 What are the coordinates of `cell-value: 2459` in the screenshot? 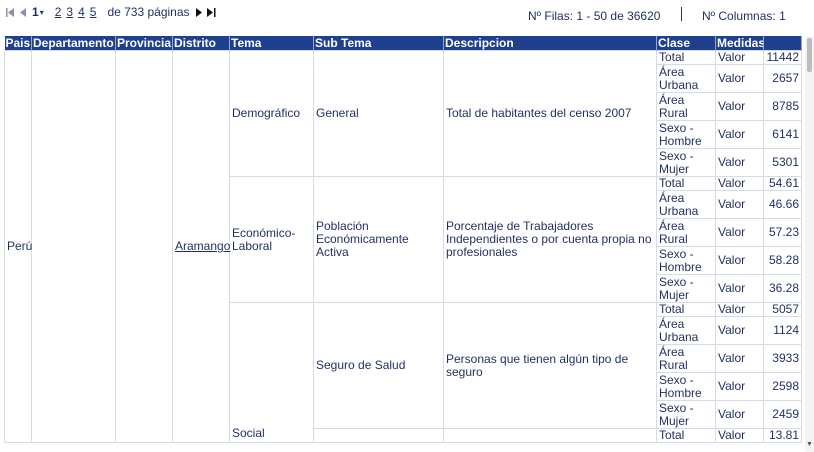 It's located at (782, 414).